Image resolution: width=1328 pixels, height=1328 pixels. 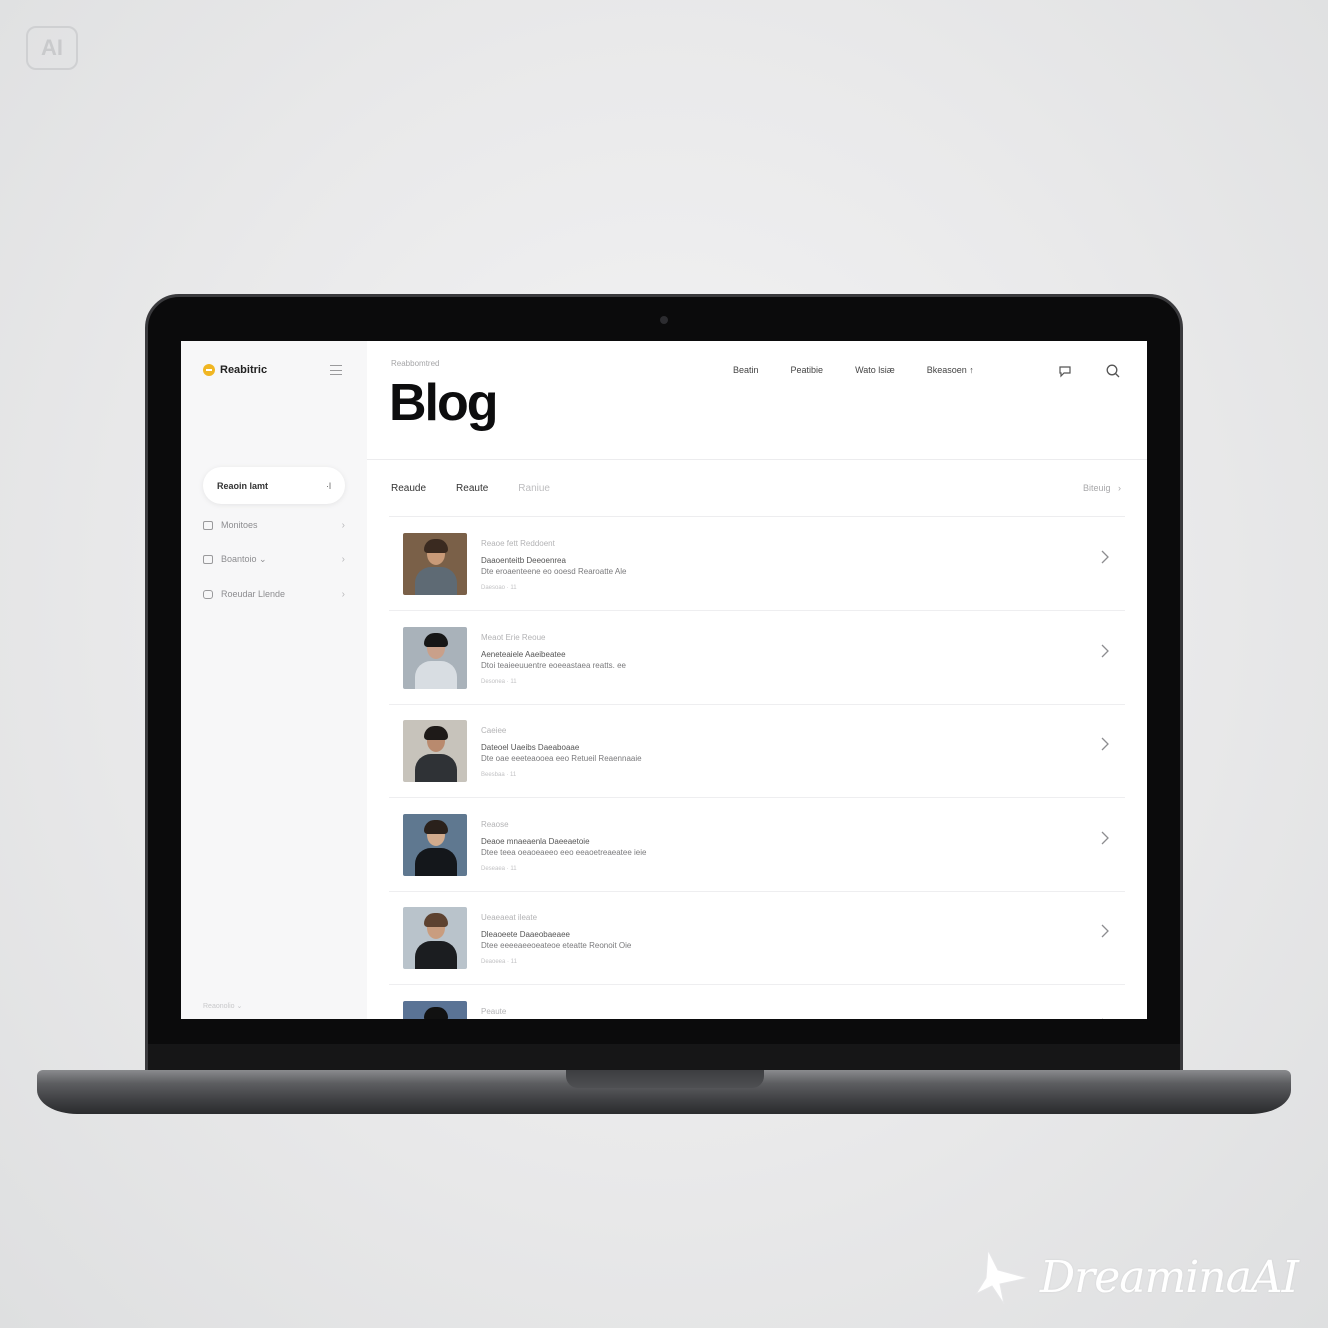 What do you see at coordinates (853, 370) in the screenshot?
I see `top-nav: Beatin Peatibie Wato lsiæ Bkeasoen ↑` at bounding box center [853, 370].